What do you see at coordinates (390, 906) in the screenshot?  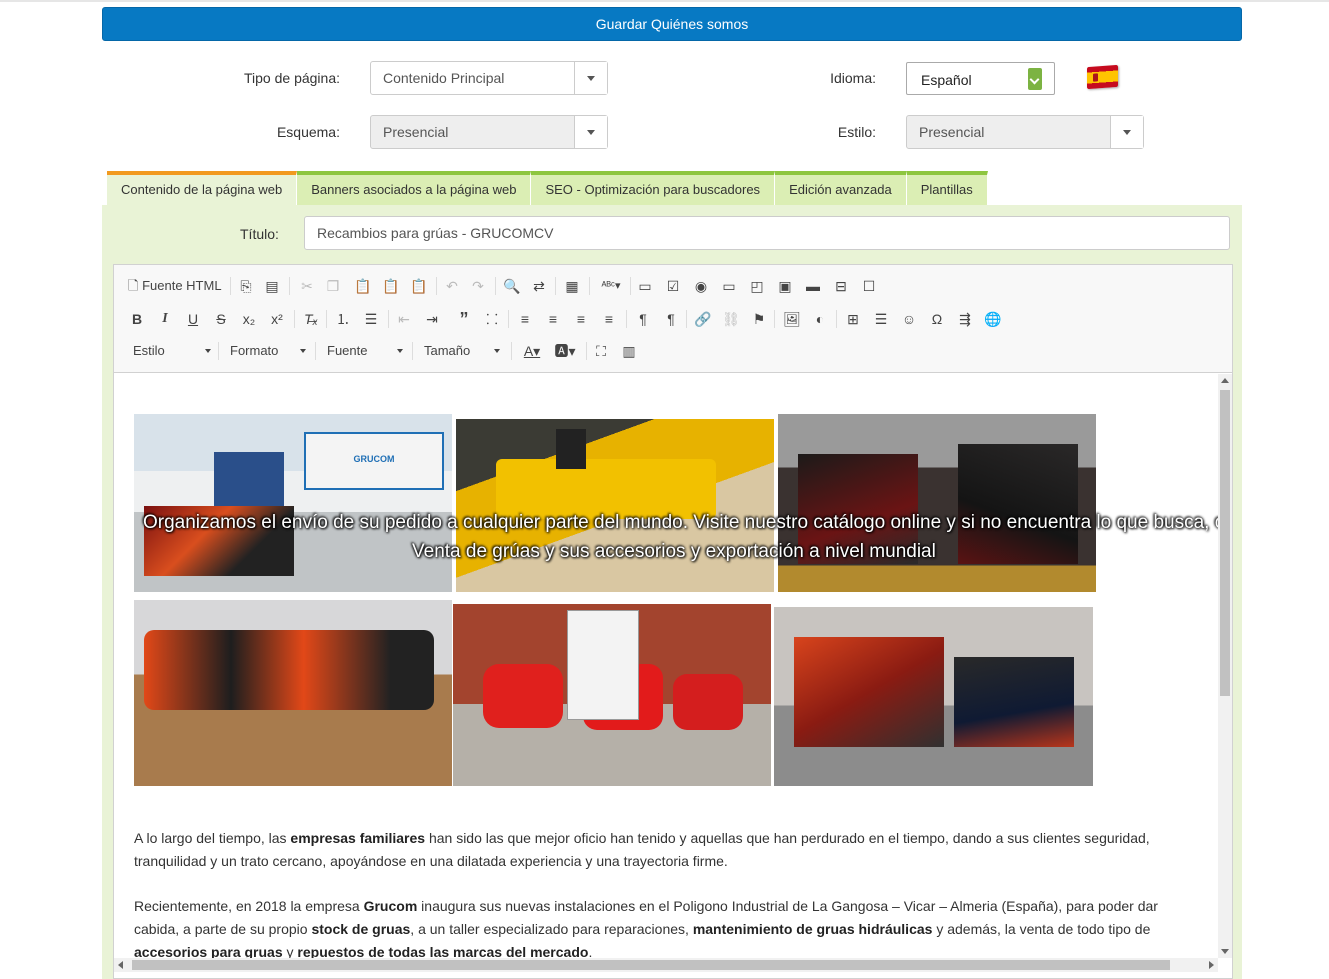 I see `bold-text: Grucom` at bounding box center [390, 906].